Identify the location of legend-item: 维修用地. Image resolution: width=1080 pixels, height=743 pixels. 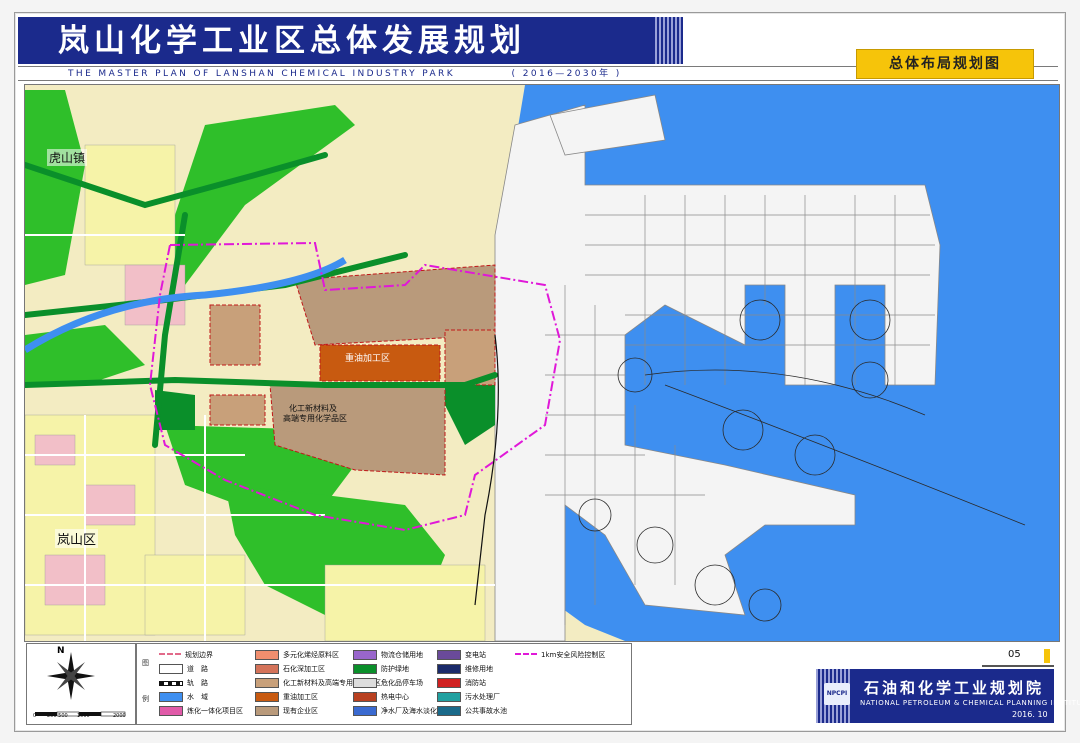
(465, 669).